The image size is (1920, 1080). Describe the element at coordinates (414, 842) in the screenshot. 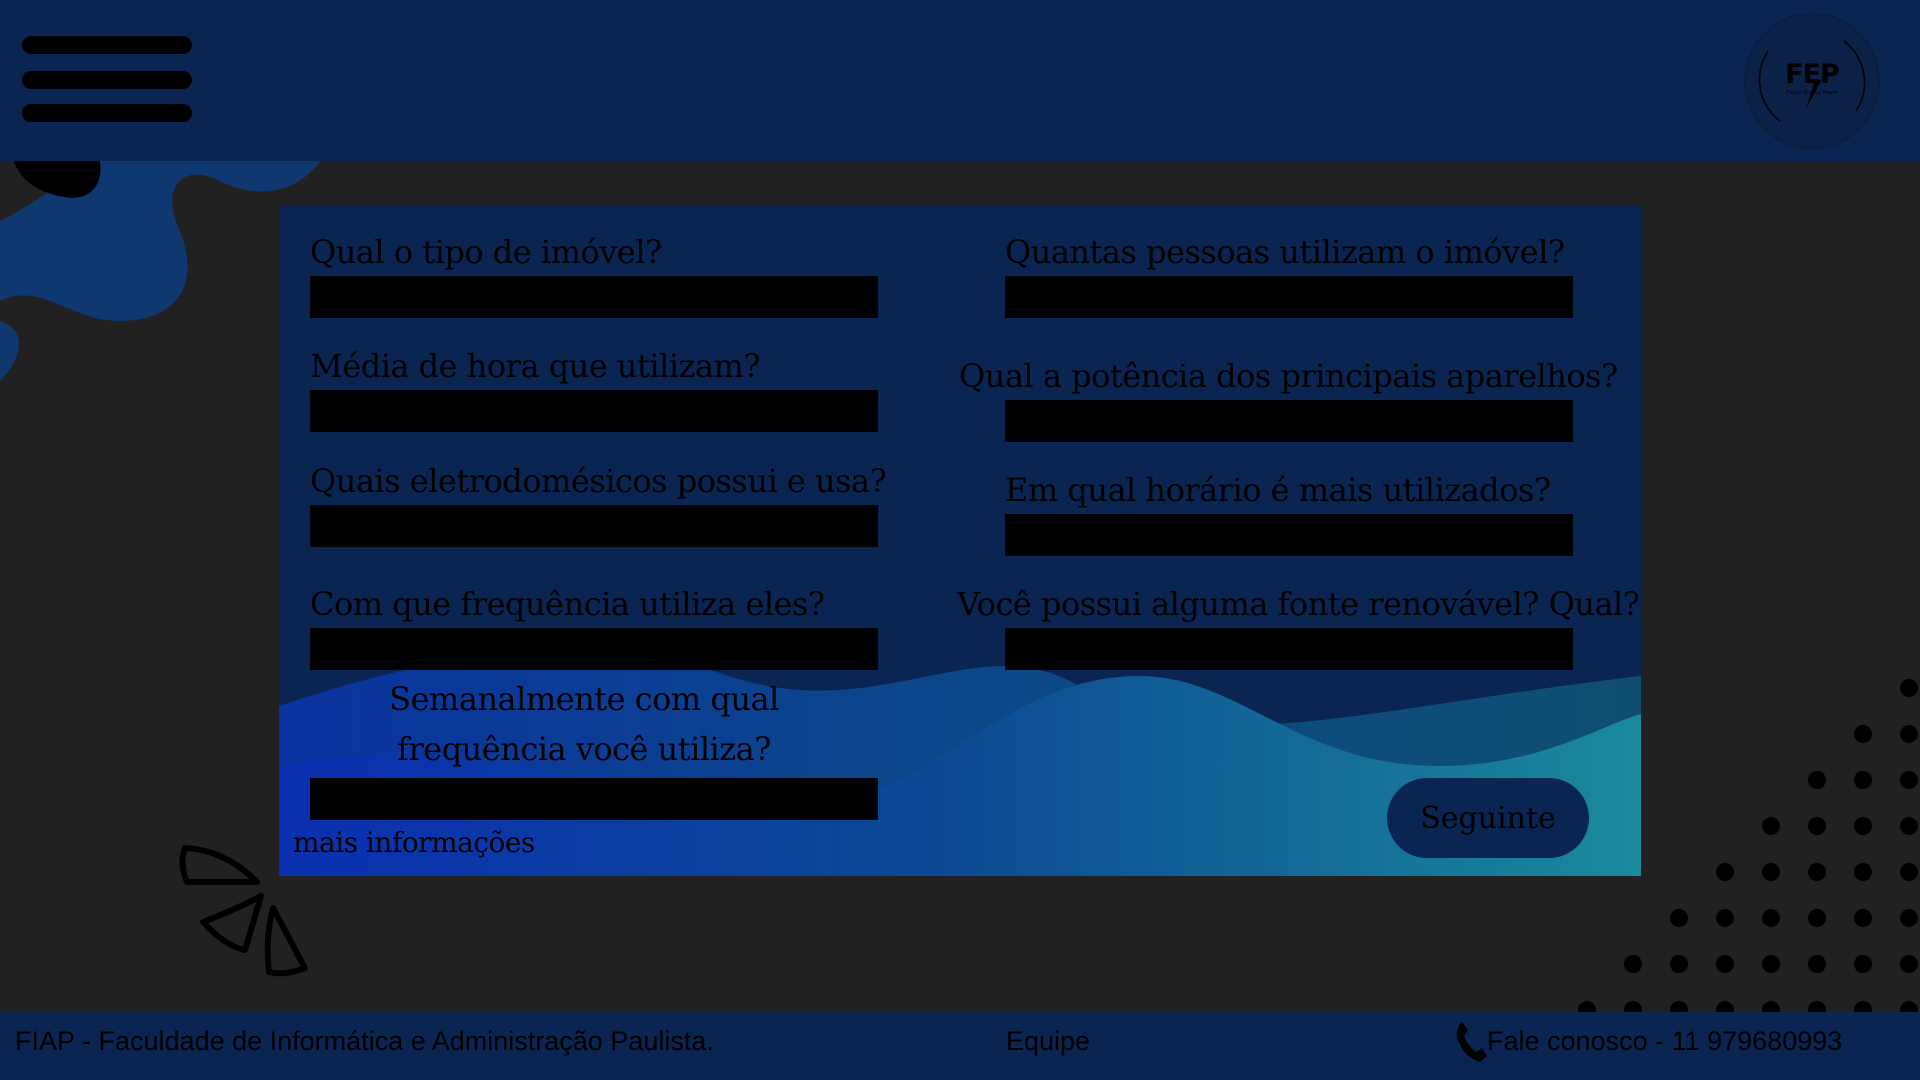

I see `more-info-link: mais informações` at that location.